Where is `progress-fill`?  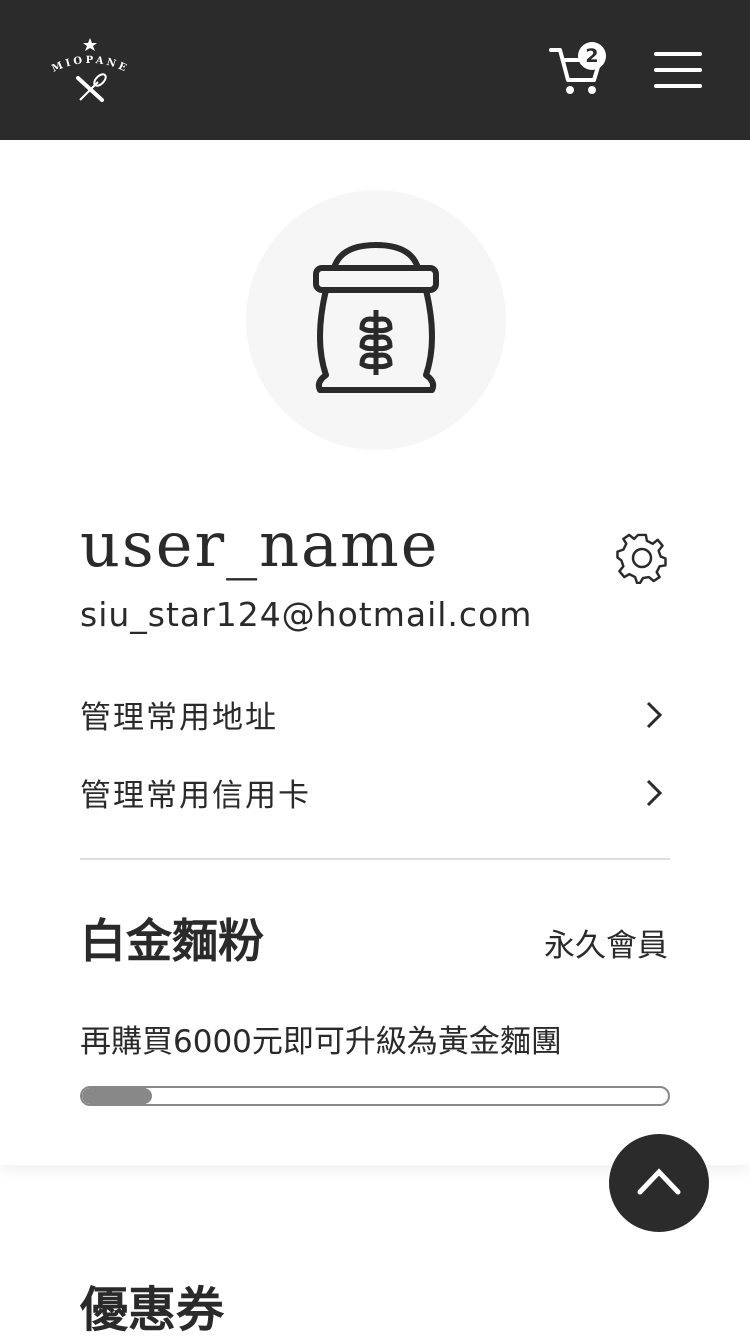 progress-fill is located at coordinates (117, 1096).